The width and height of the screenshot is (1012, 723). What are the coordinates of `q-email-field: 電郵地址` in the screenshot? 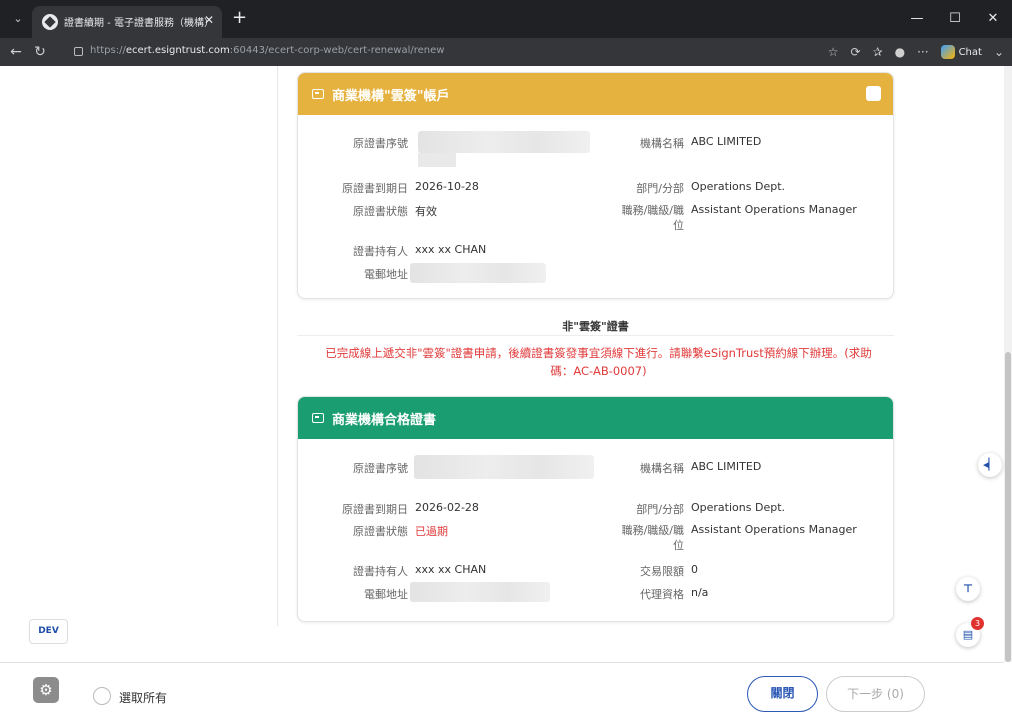 It's located at (363, 594).